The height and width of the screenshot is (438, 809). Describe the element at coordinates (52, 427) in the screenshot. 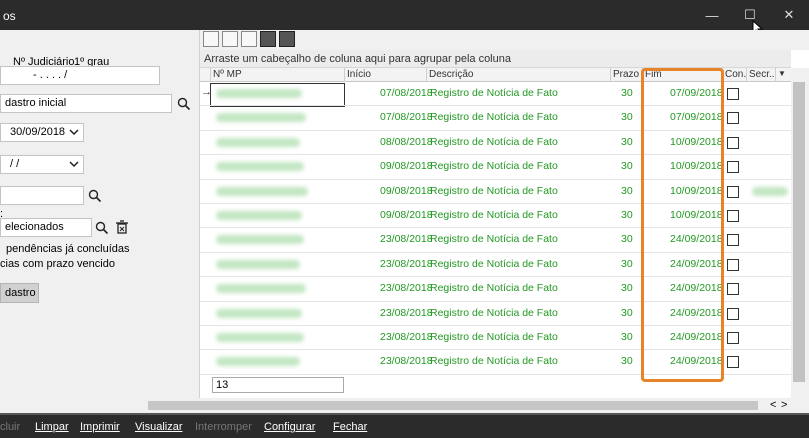

I see `limpar-button: Limpar` at that location.